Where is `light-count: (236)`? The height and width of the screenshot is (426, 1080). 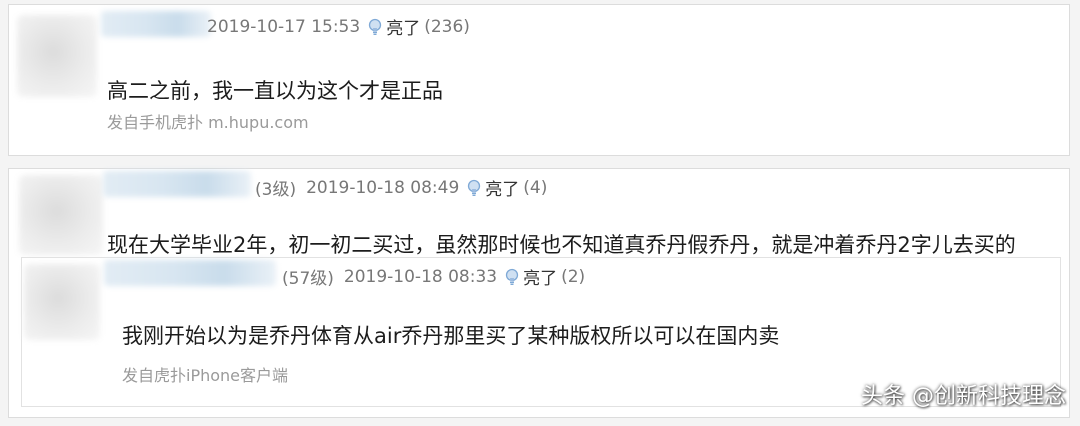
light-count: (236) is located at coordinates (447, 26).